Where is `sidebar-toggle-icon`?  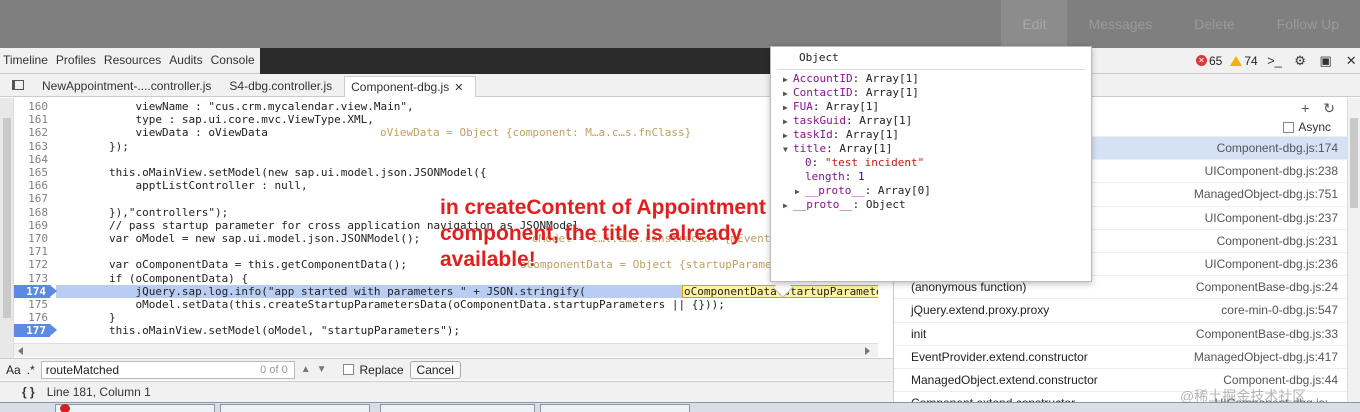 sidebar-toggle-icon is located at coordinates (18, 85).